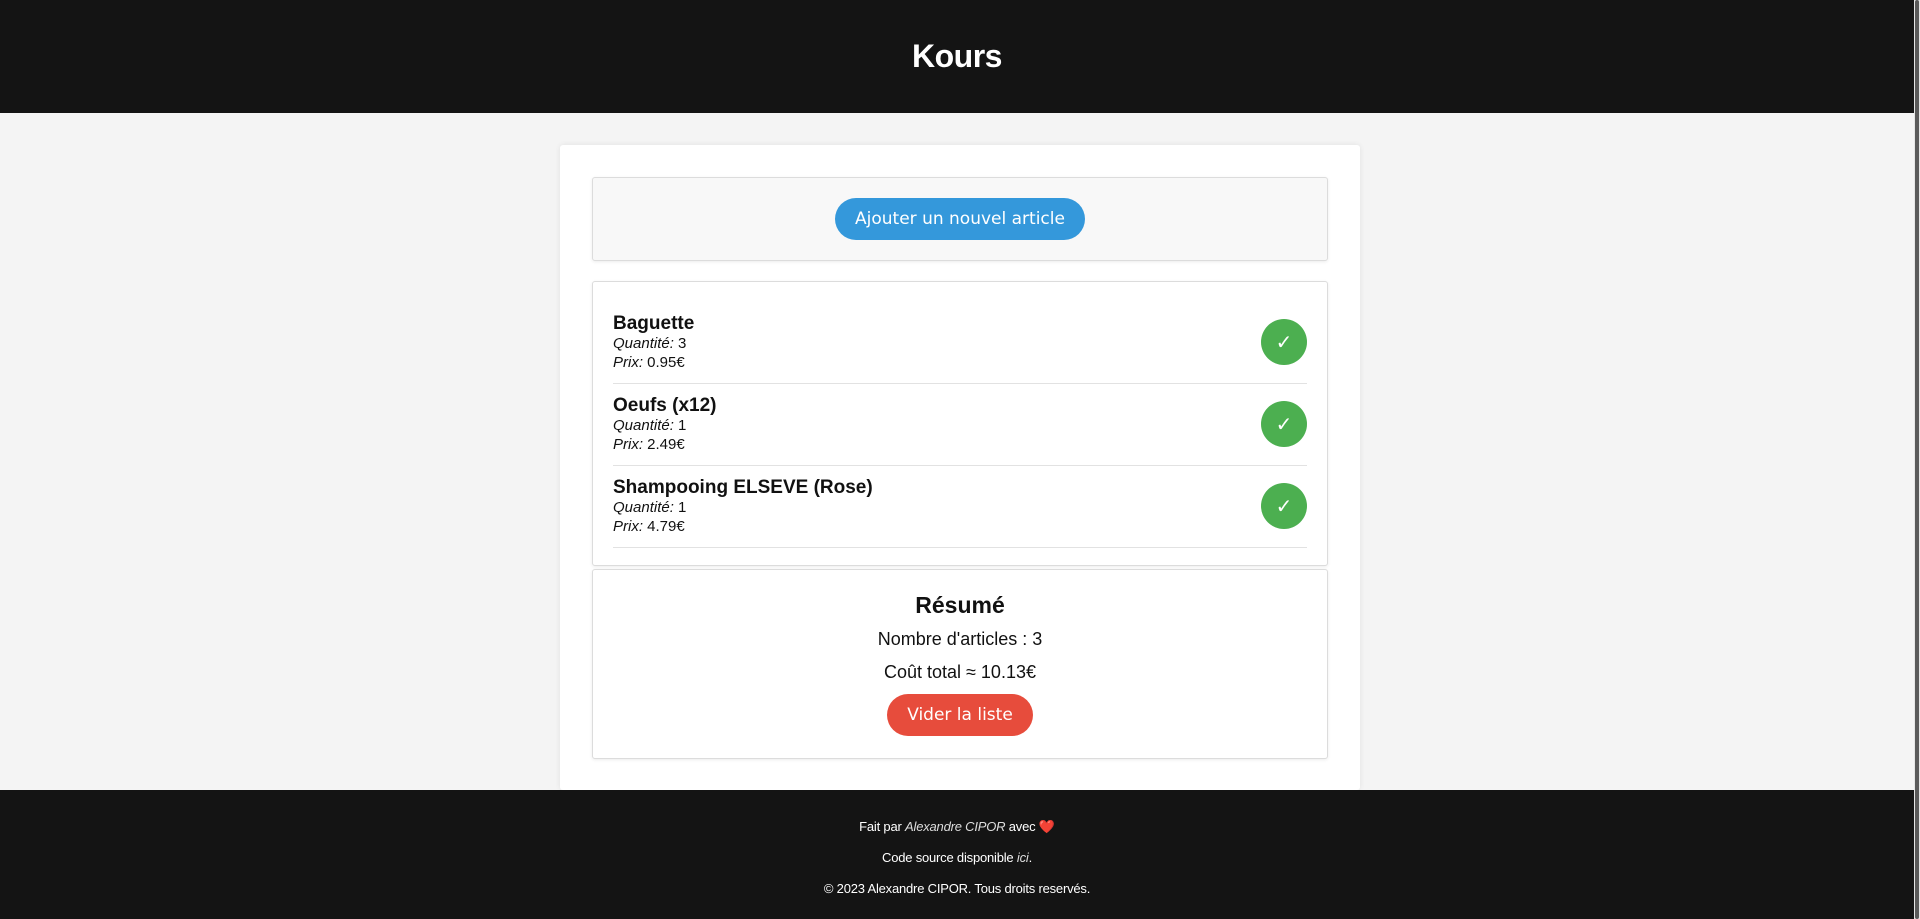  I want to click on source-link: ici, so click(1023, 857).